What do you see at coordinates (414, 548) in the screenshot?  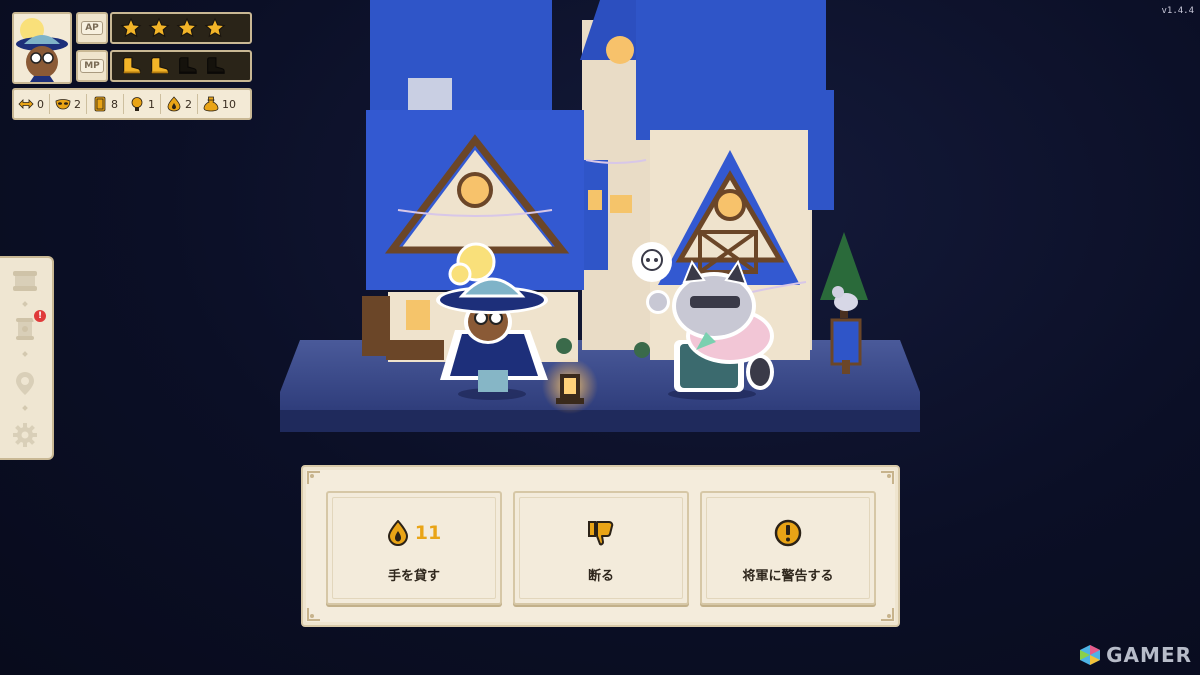 I see `choice-lend-hand-button: 11 手を貸す` at bounding box center [414, 548].